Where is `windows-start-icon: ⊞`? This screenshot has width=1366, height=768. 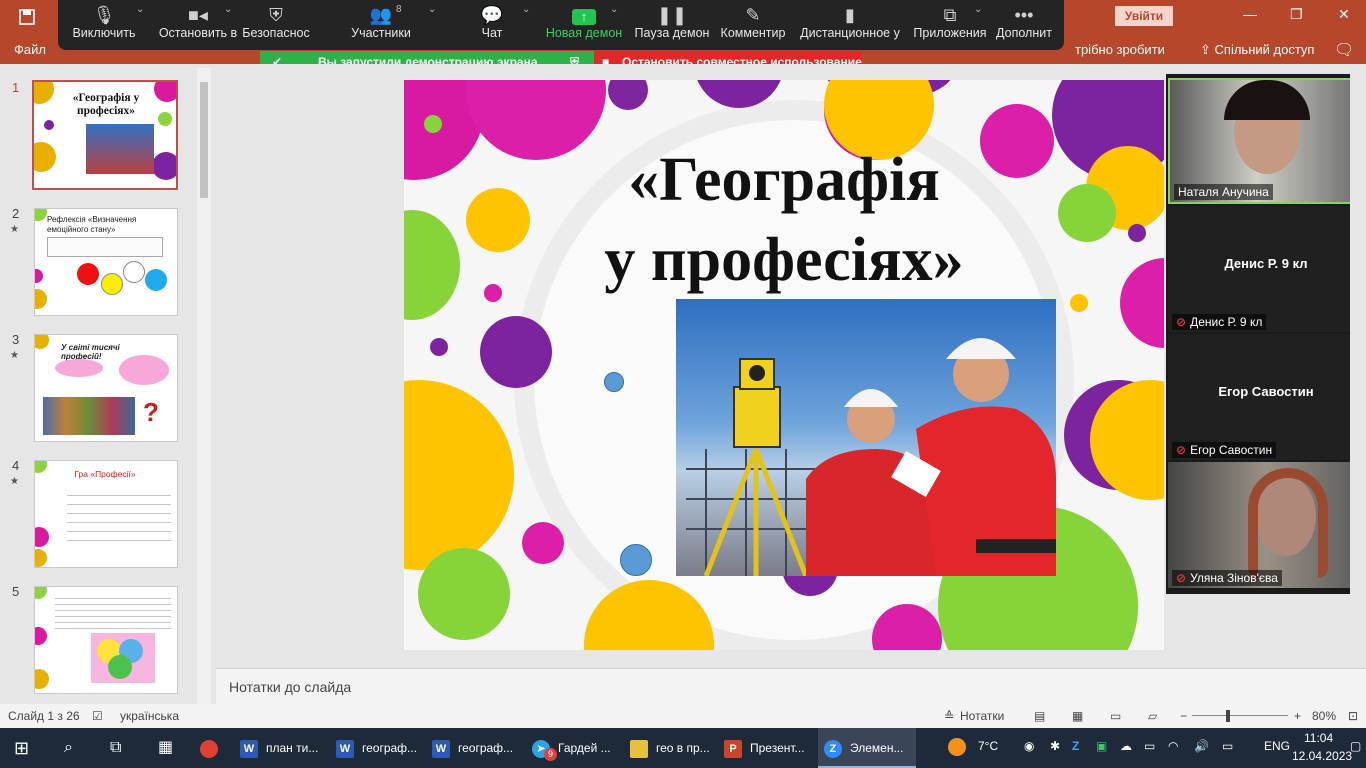
windows-start-icon: ⊞ is located at coordinates (21, 748).